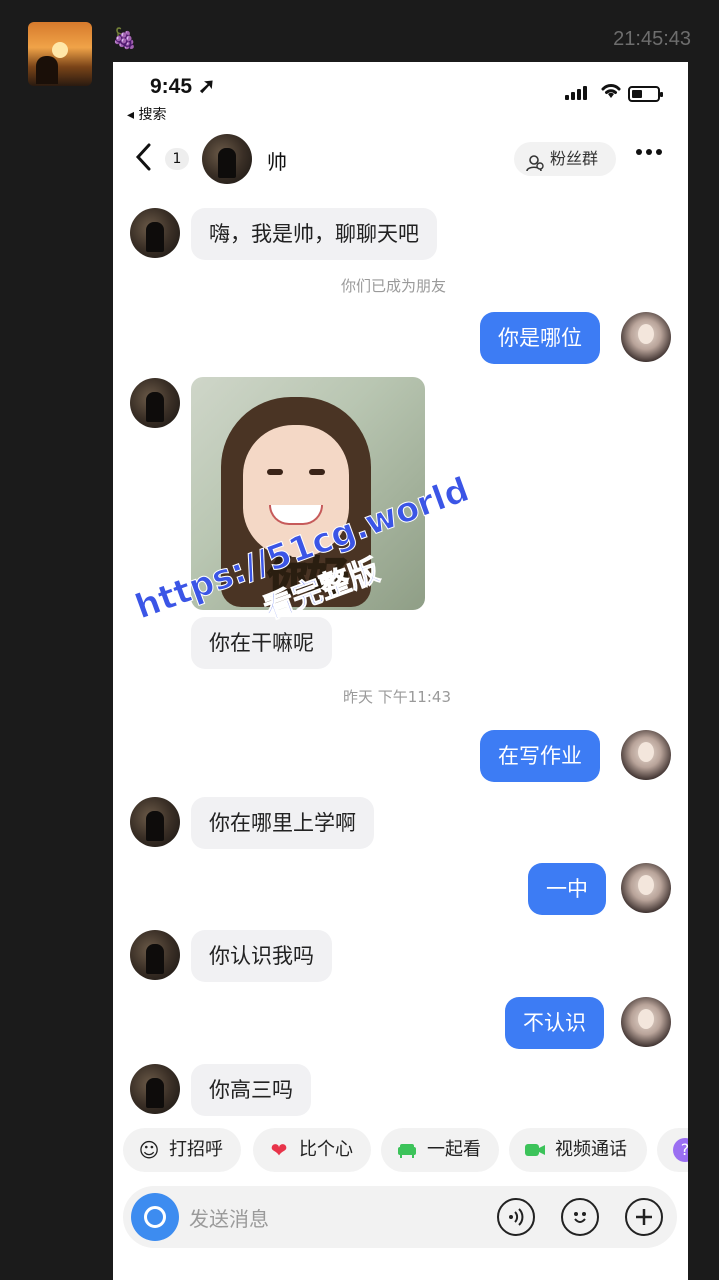 Image resolution: width=719 pixels, height=1280 pixels. I want to click on more-actions-chip: ?, so click(672, 1150).